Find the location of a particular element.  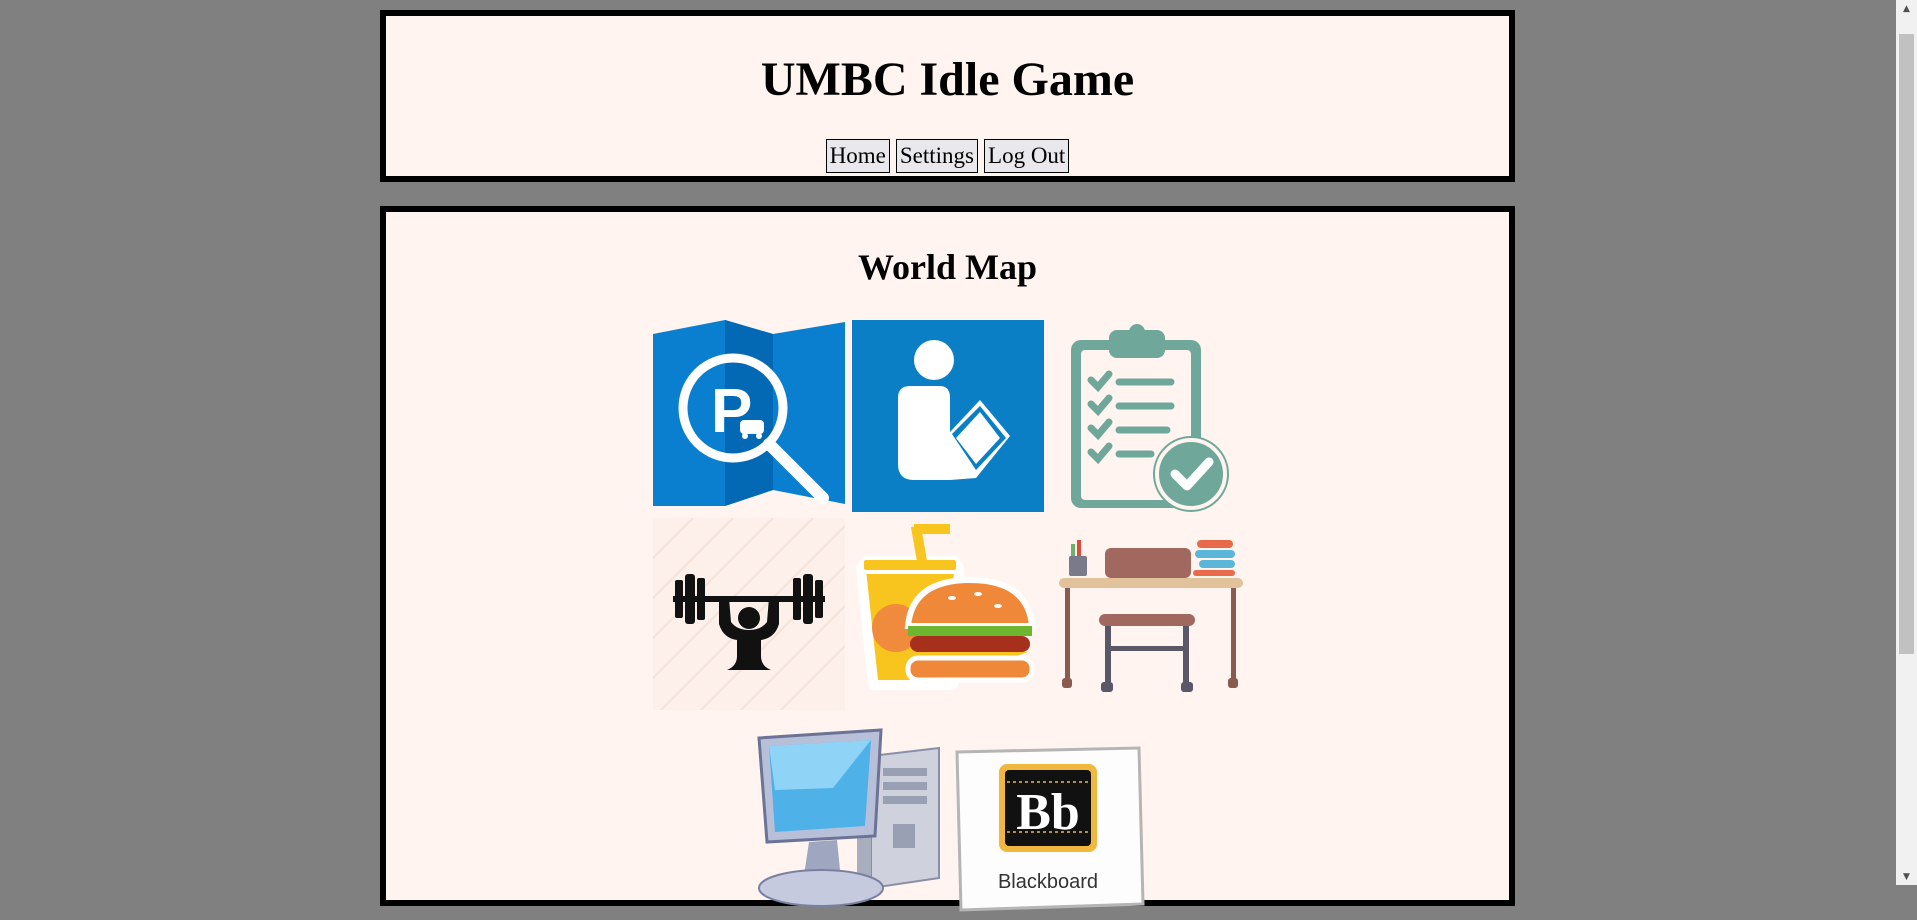

computer-lab-location is located at coordinates (849, 824).